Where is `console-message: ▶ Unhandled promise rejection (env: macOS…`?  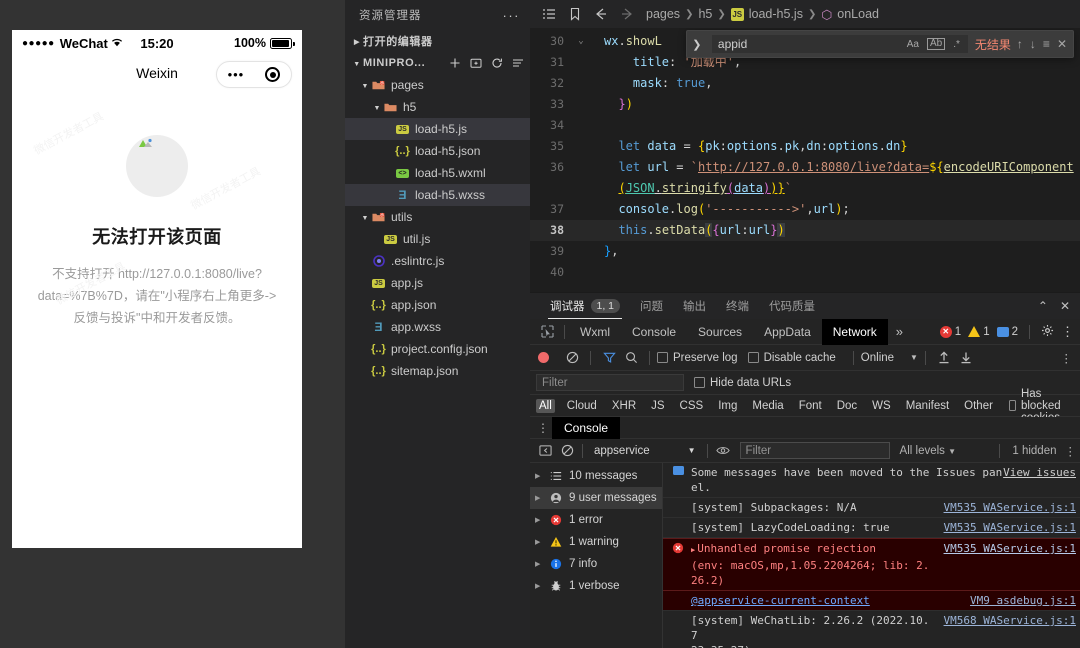 console-message: ▶ Unhandled promise rejection (env: macOS… is located at coordinates (871, 564).